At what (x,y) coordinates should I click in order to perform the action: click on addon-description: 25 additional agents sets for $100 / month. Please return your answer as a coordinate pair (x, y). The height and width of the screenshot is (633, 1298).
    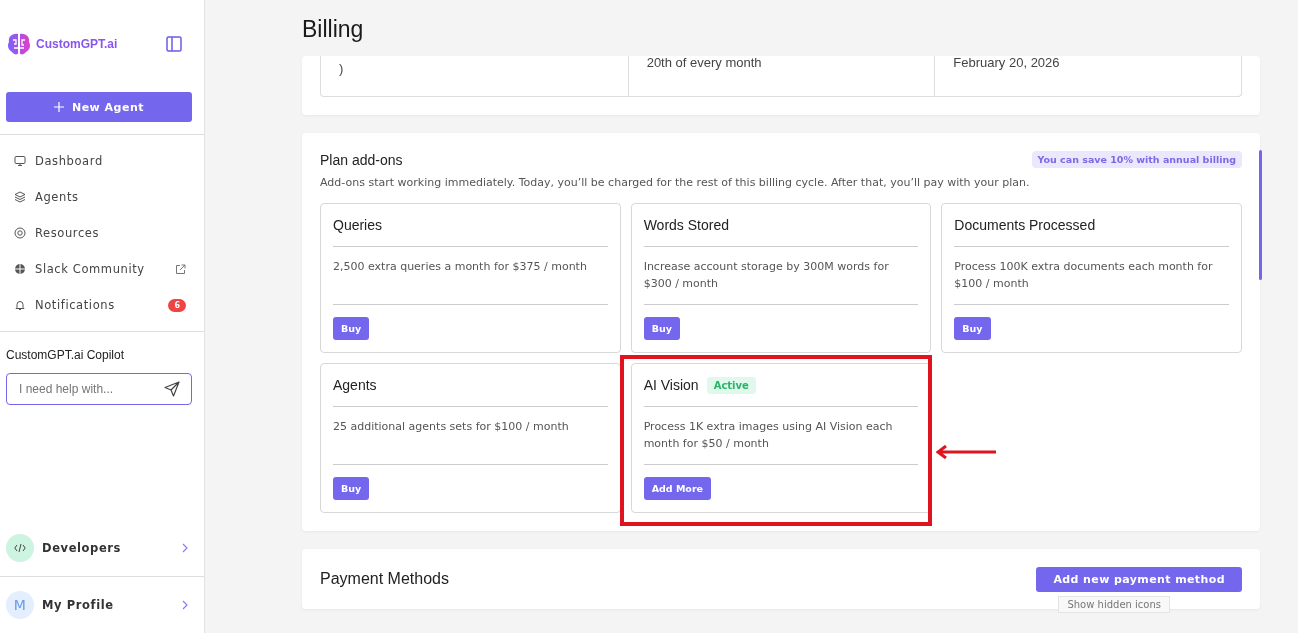
    Looking at the image, I should click on (470, 436).